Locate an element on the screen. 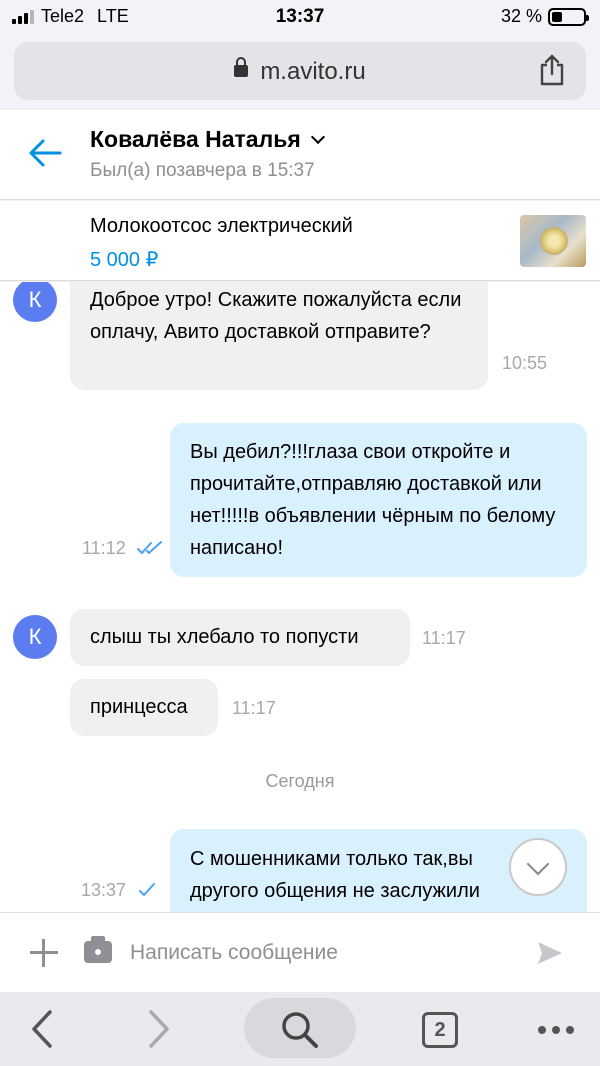 Image resolution: width=600 pixels, height=1066 pixels. last-seen: Был(а) позавчера в 15:37 is located at coordinates (202, 170).